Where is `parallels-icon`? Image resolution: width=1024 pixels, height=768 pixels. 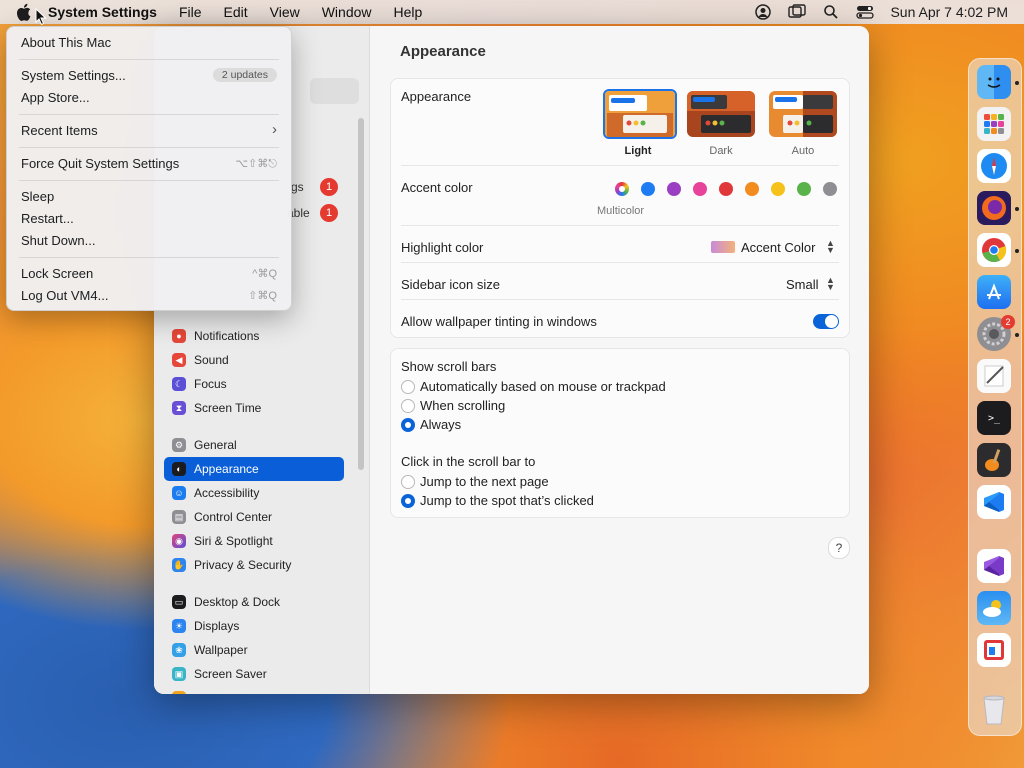 parallels-icon is located at coordinates (994, 650).